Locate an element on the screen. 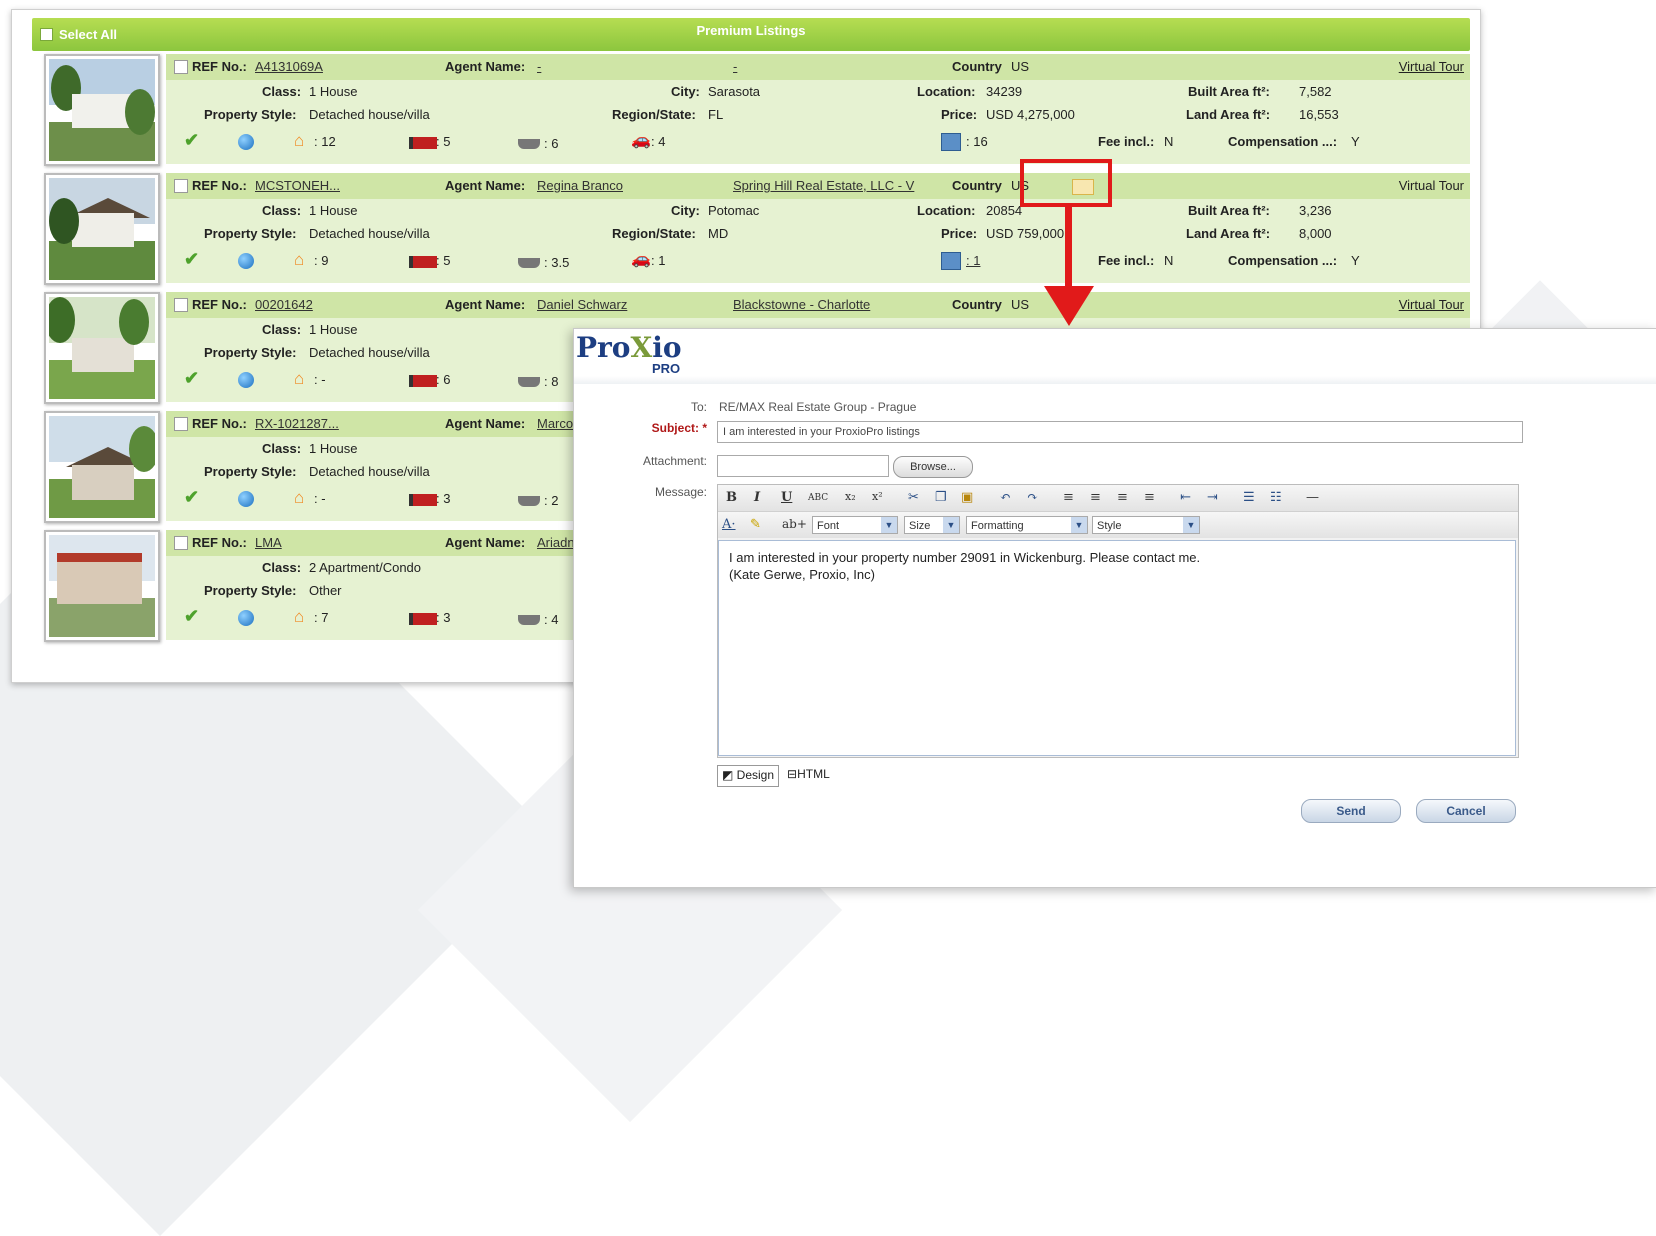 The image size is (1656, 1236). check-icon: ✔ is located at coordinates (192, 140).